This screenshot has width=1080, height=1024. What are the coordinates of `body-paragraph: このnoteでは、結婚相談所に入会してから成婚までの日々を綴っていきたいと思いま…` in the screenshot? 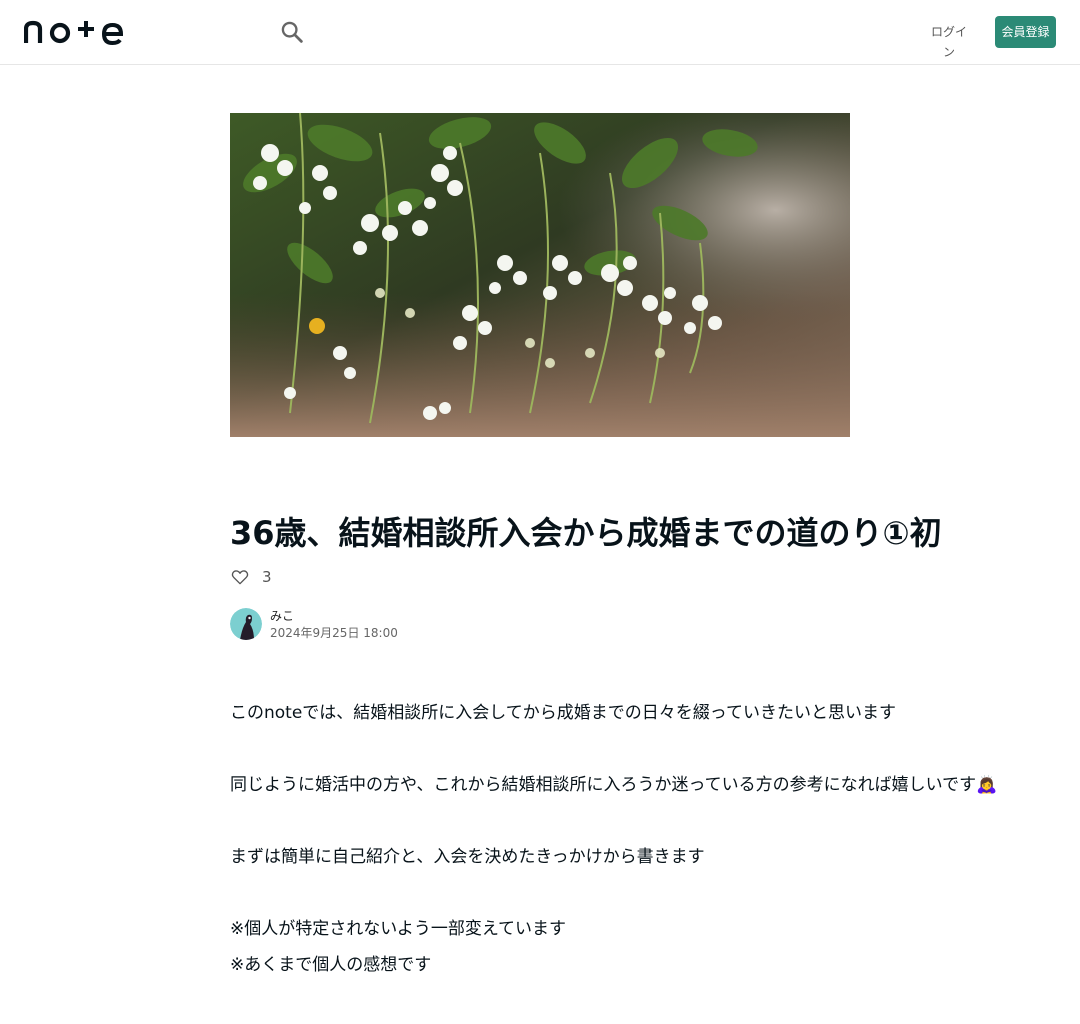 It's located at (563, 713).